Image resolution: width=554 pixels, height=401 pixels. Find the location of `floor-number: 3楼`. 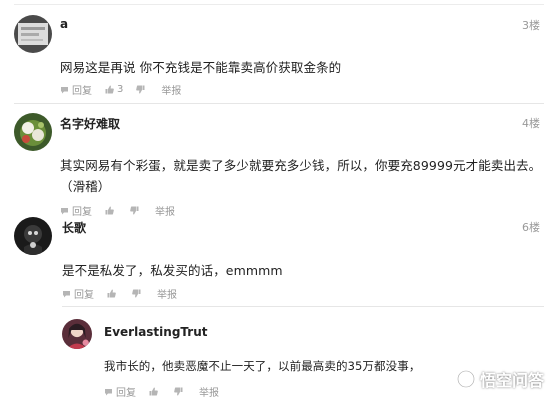

floor-number: 3楼 is located at coordinates (531, 25).